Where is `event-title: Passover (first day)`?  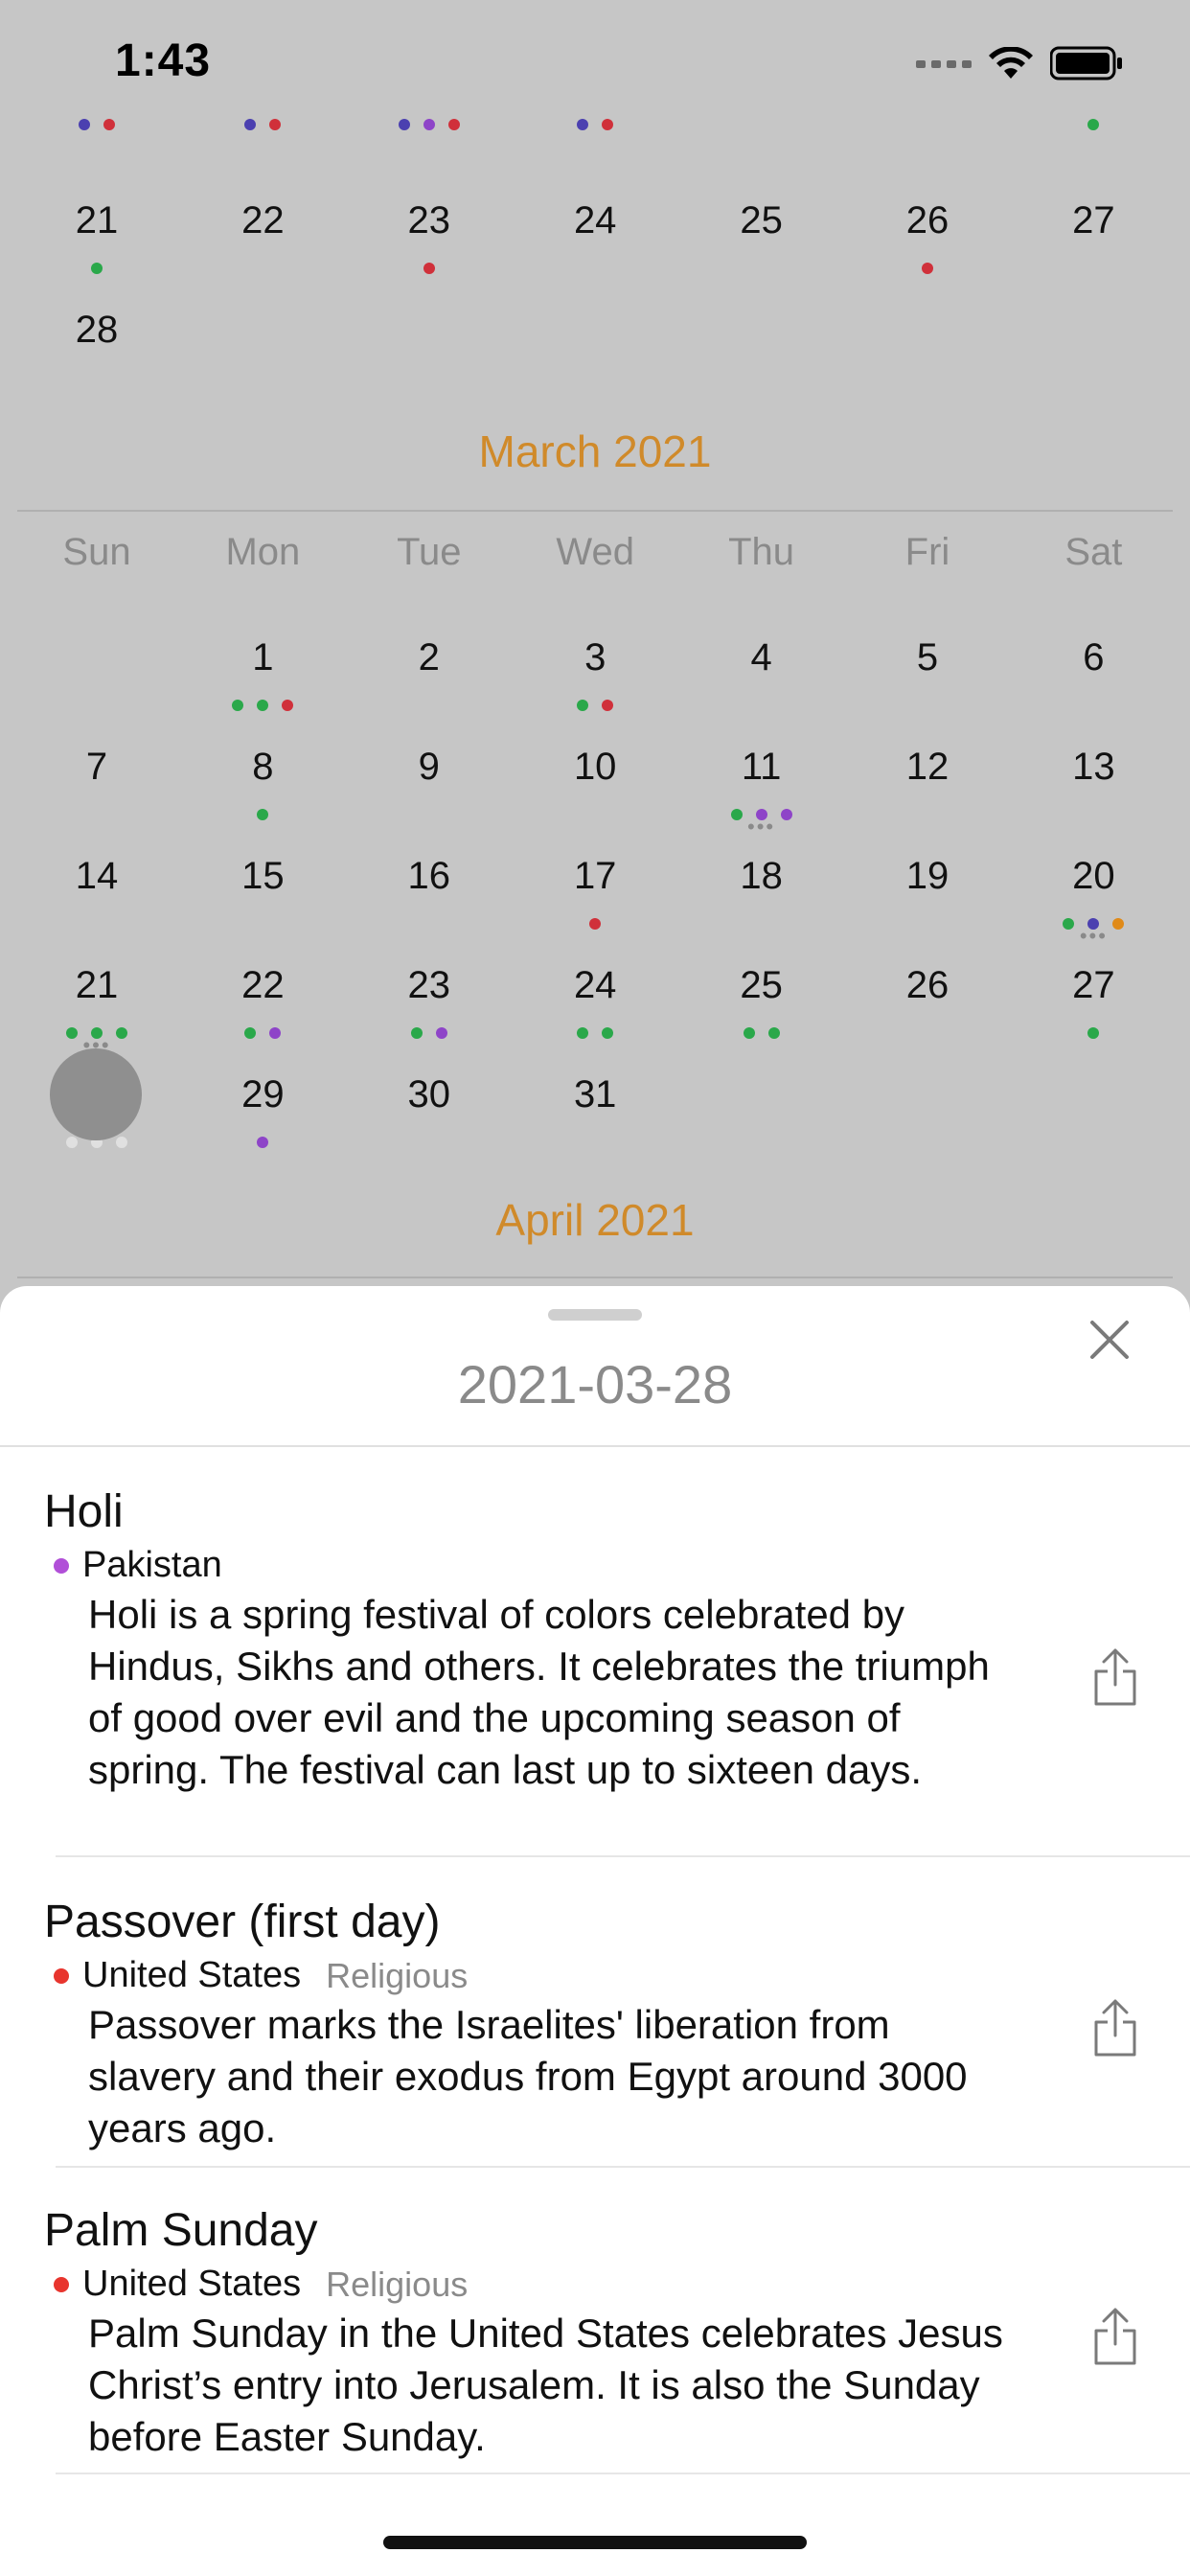 event-title: Passover (first day) is located at coordinates (243, 1922).